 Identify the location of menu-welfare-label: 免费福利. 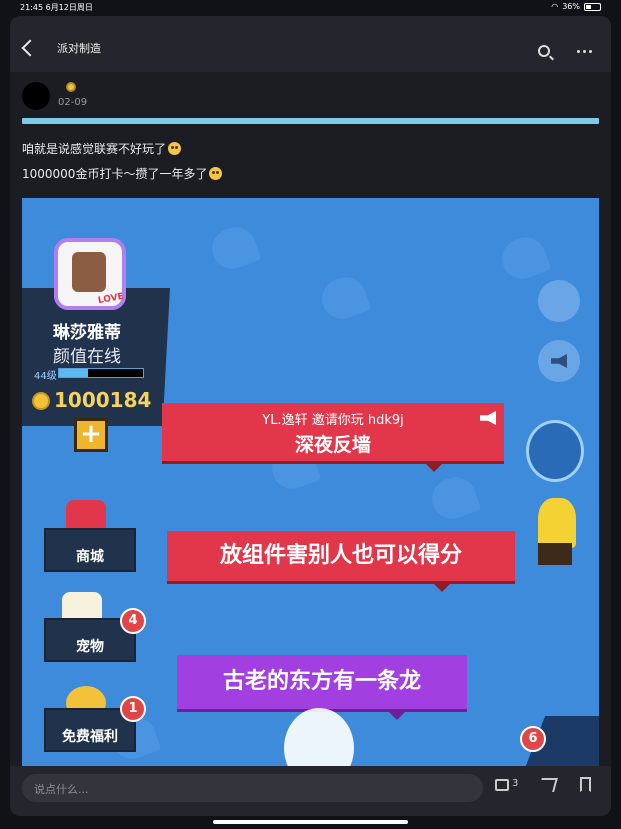
(90, 737).